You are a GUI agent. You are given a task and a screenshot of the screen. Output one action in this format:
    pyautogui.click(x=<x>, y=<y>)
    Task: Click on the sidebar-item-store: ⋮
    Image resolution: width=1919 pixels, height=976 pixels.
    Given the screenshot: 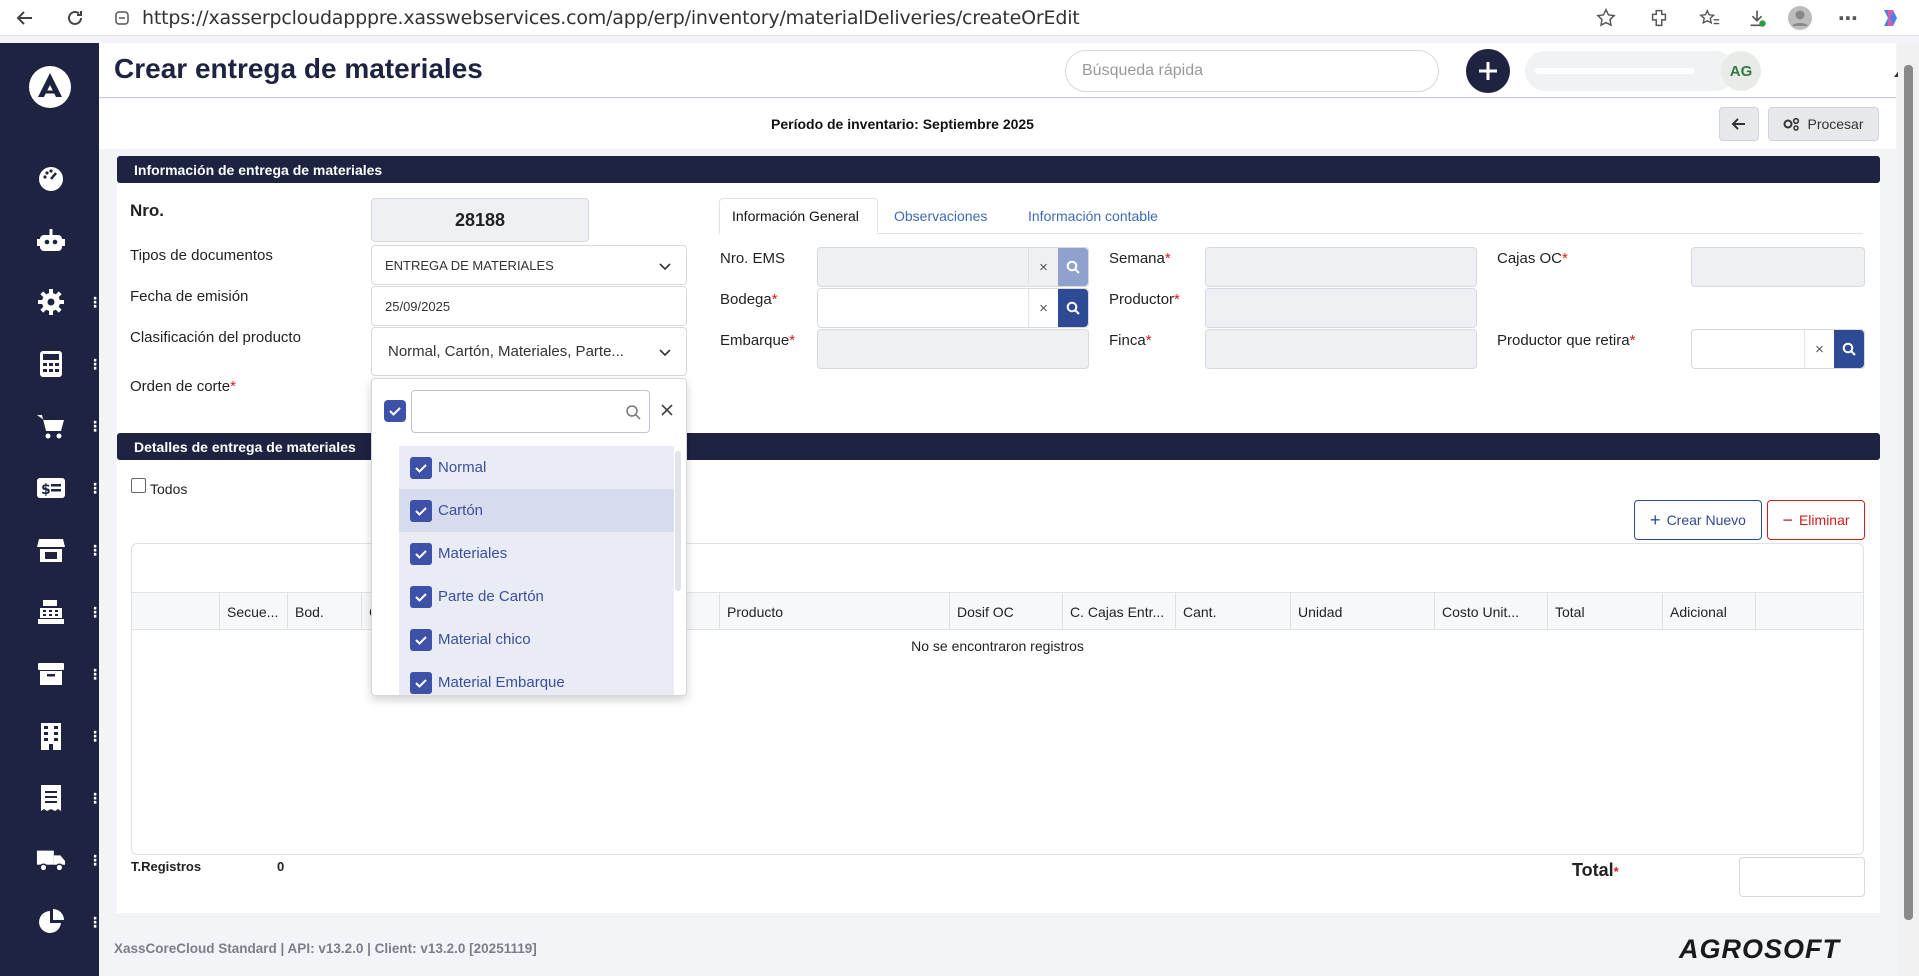 What is the action you would take?
    pyautogui.click(x=51, y=550)
    